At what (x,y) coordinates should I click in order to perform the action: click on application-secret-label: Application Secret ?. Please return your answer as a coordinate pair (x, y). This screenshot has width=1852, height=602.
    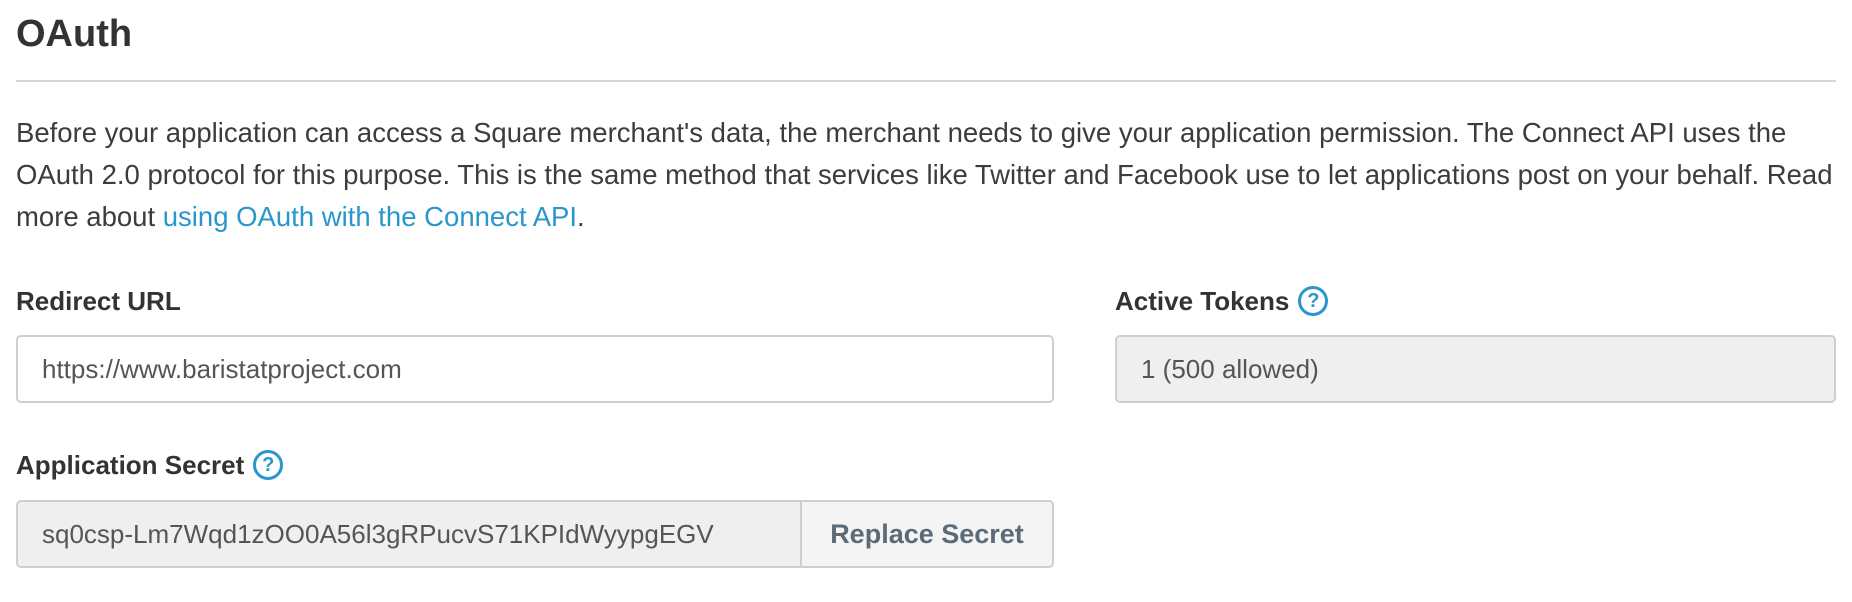
    Looking at the image, I should click on (150, 465).